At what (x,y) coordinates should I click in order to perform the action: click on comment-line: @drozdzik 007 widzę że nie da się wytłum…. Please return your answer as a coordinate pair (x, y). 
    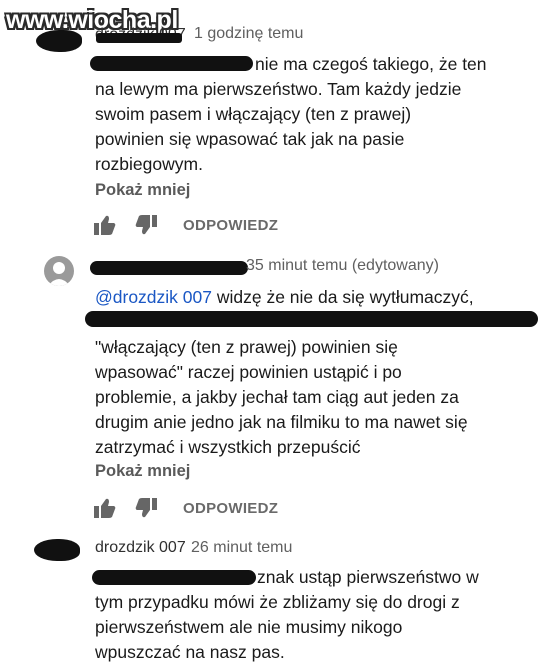
    Looking at the image, I should click on (284, 297).